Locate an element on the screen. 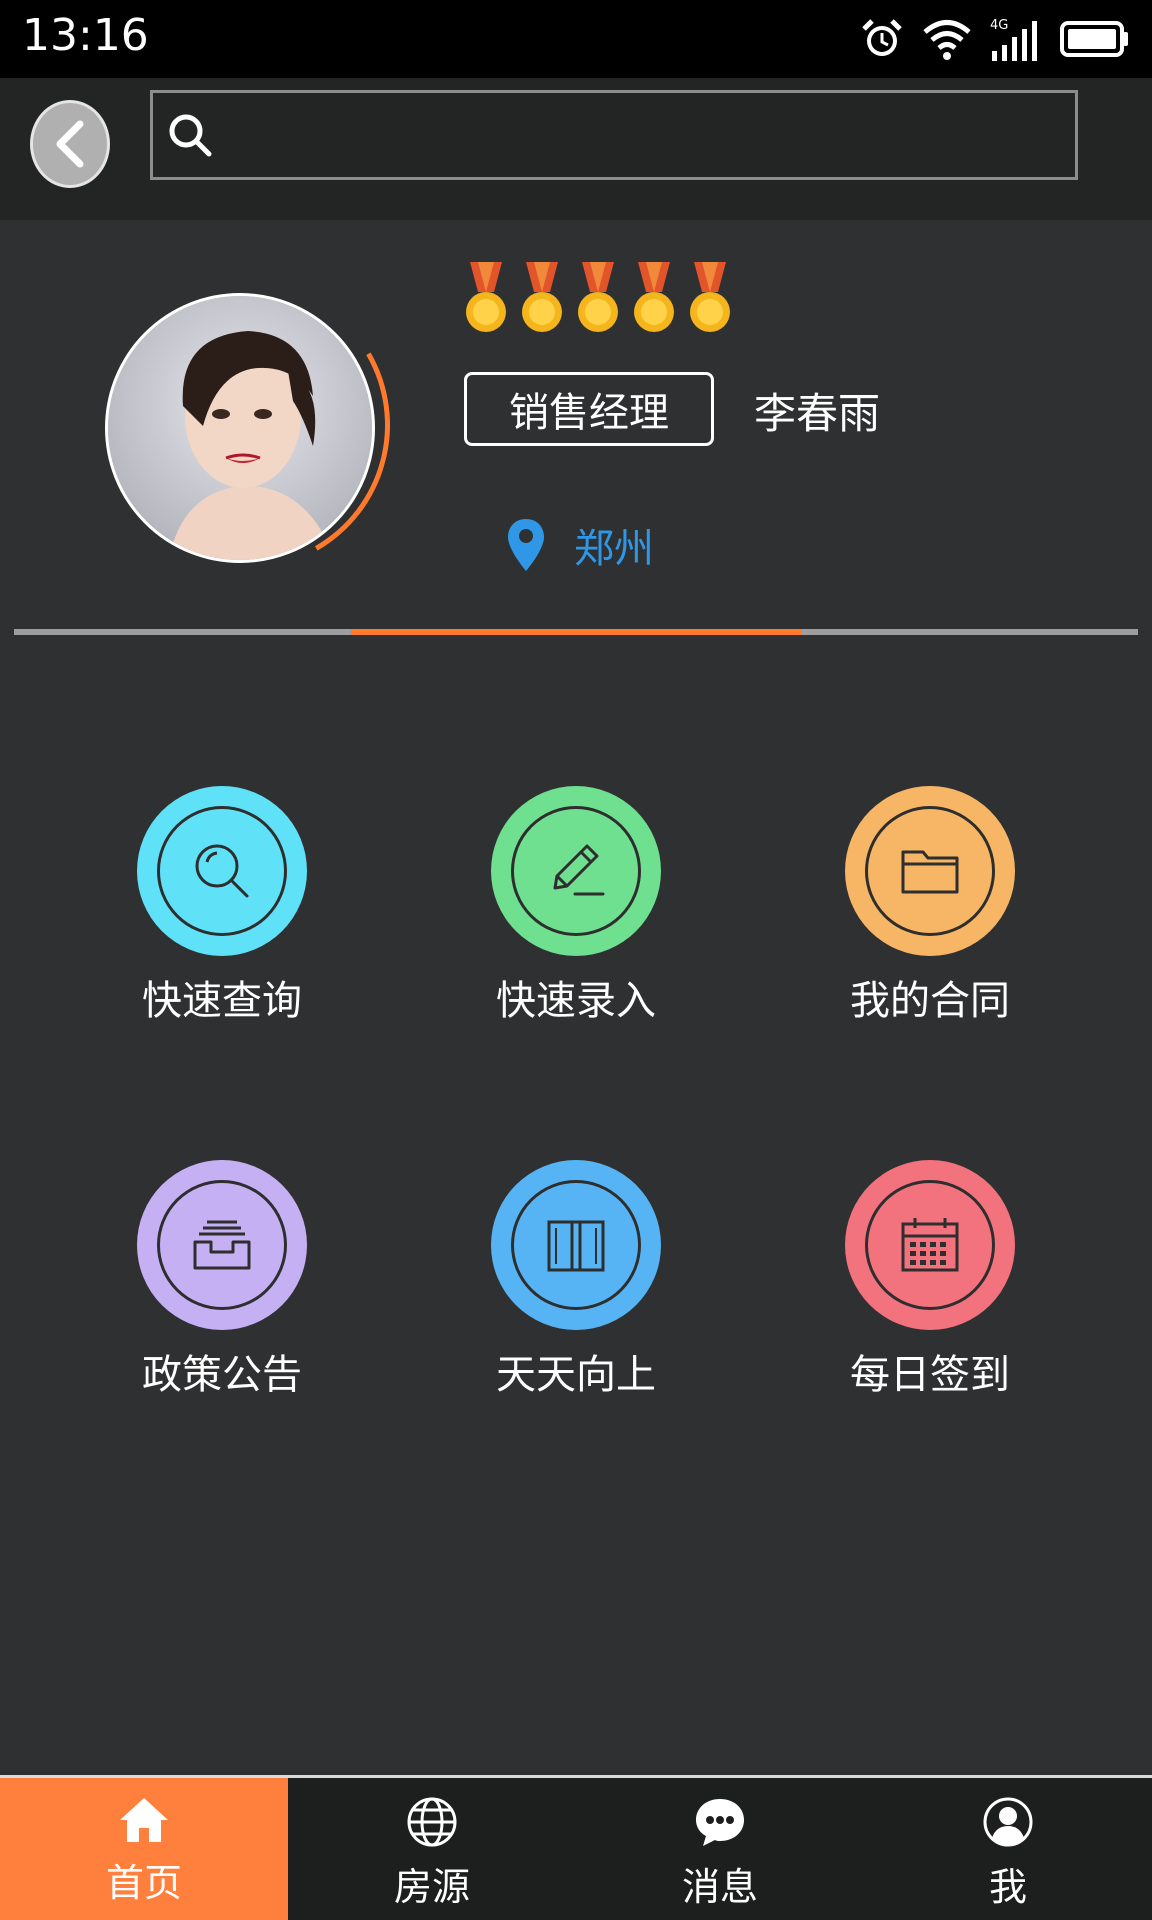  network-type: 4G is located at coordinates (999, 25).